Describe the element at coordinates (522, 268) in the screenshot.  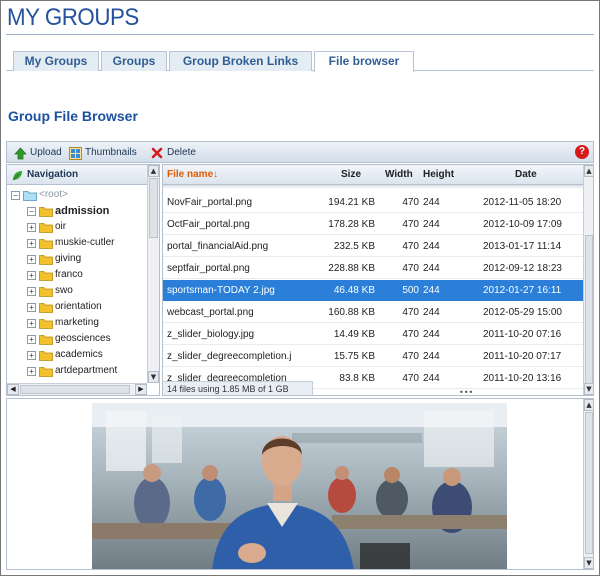
I see `file-date: 2012-09-12 18:23` at that location.